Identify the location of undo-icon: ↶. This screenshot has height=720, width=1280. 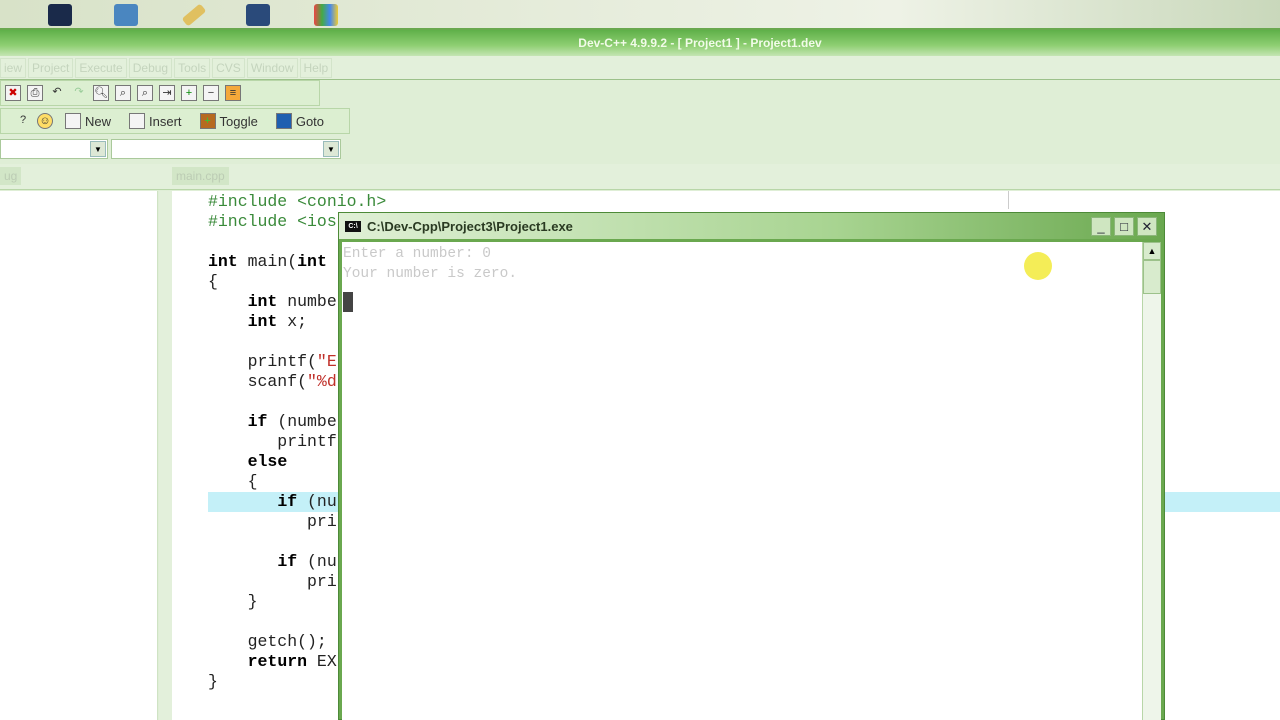
(57, 93).